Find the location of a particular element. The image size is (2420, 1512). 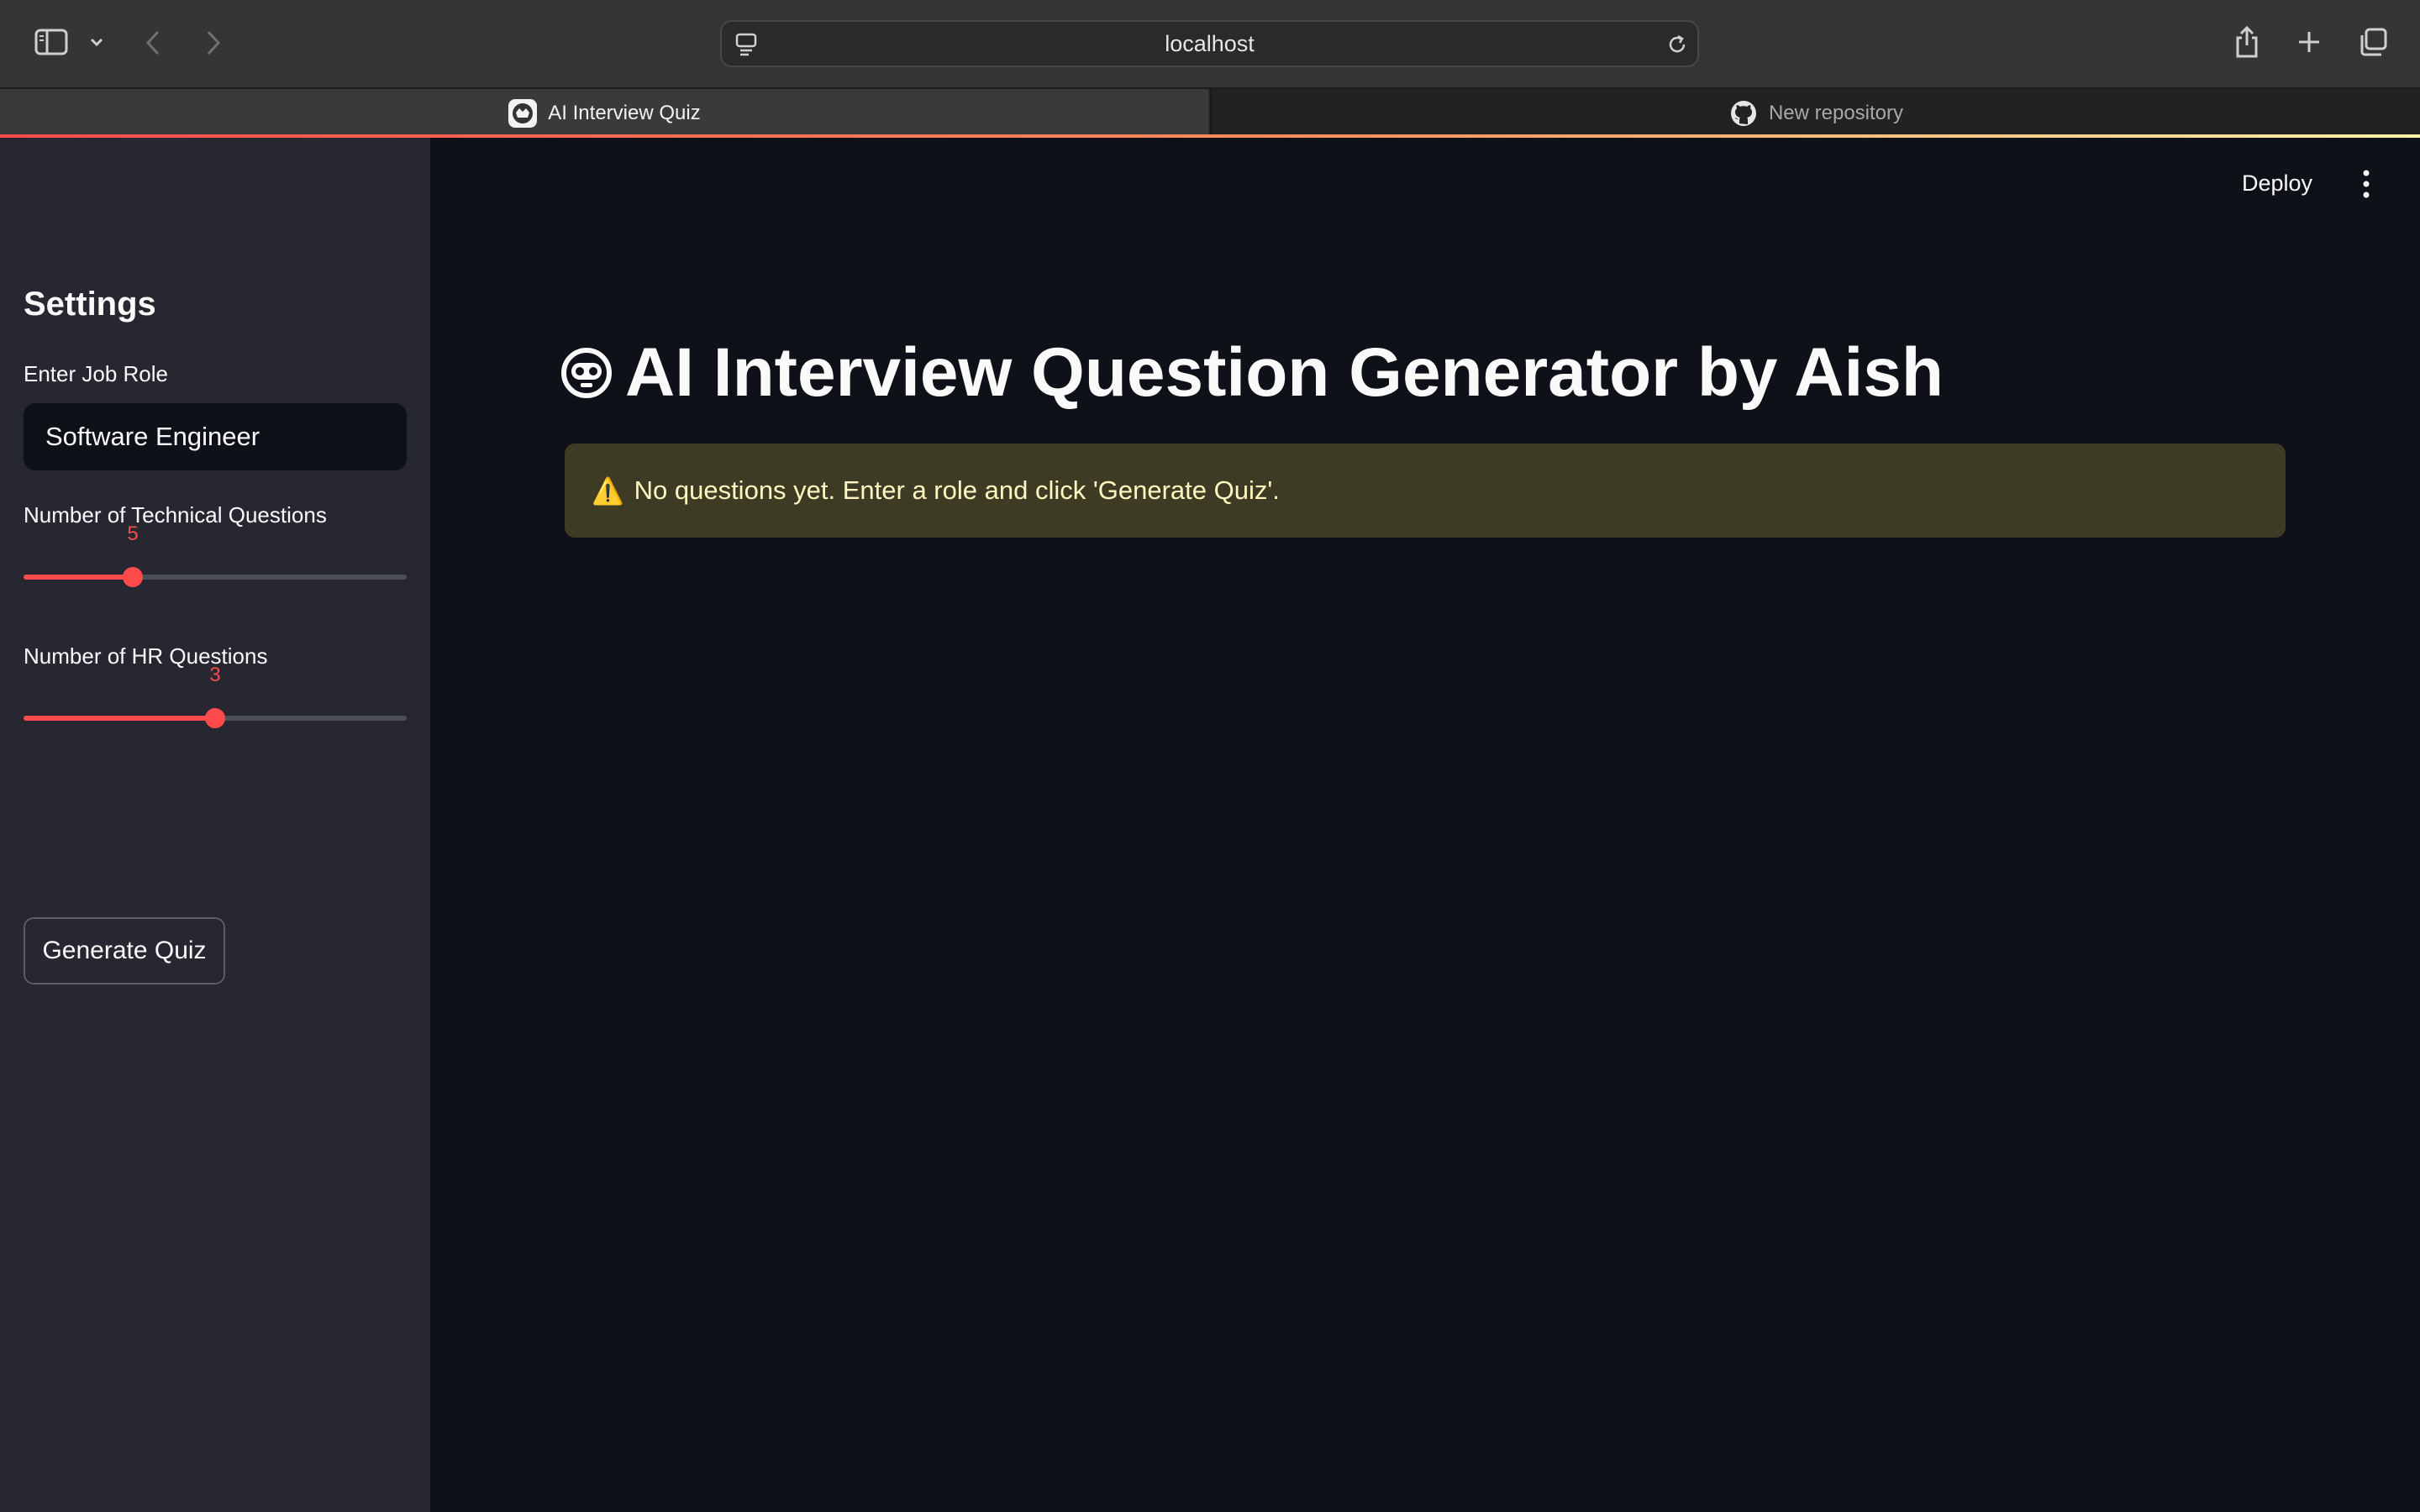

warning-icon: ⚠️ is located at coordinates (608, 490).